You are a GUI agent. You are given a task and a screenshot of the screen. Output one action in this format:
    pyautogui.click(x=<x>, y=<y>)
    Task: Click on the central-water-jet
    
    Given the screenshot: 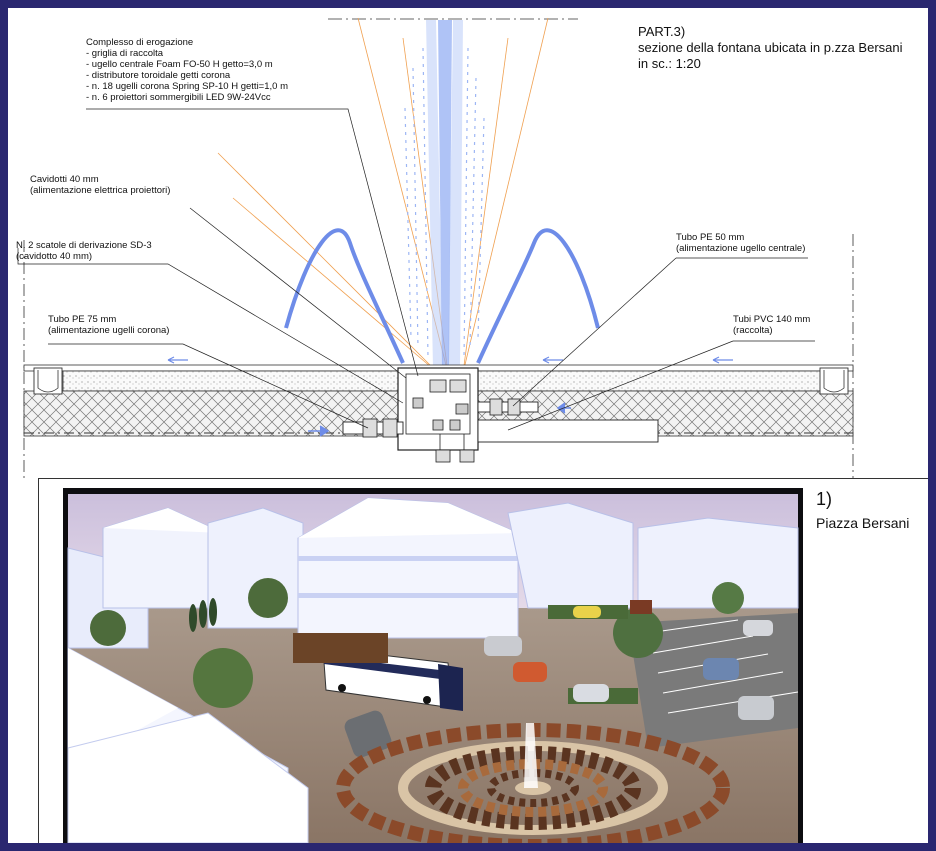 What is the action you would take?
    pyautogui.click(x=444, y=194)
    